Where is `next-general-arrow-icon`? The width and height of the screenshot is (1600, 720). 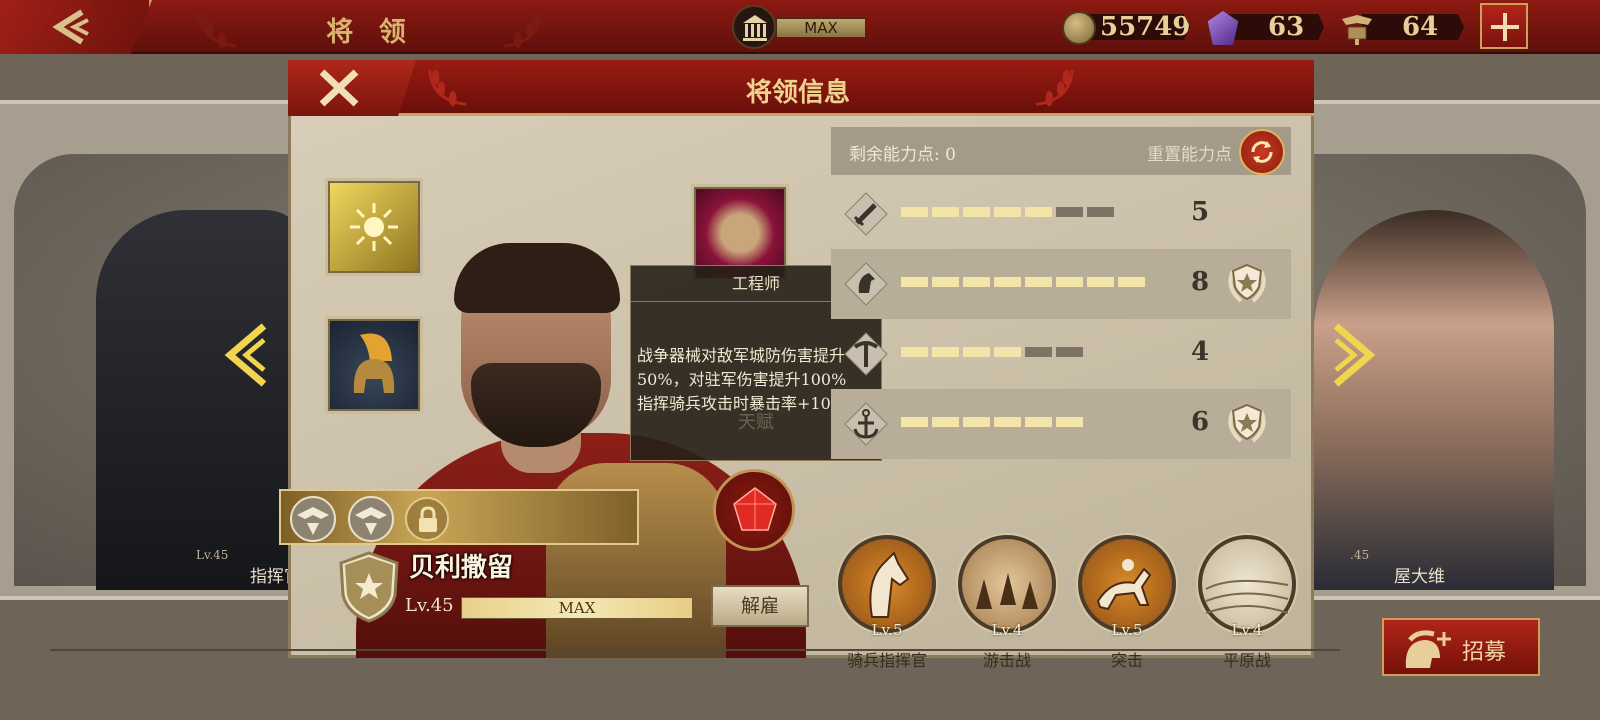 next-general-arrow-icon is located at coordinates (1354, 355).